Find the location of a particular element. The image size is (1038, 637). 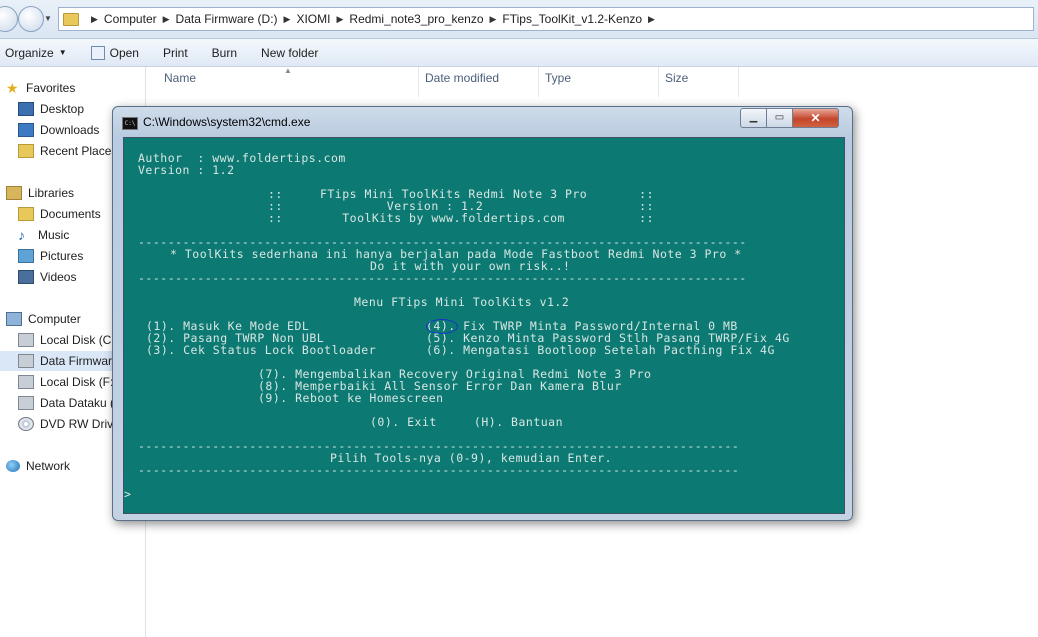

nav-pictures: Pictures is located at coordinates (50, 256).